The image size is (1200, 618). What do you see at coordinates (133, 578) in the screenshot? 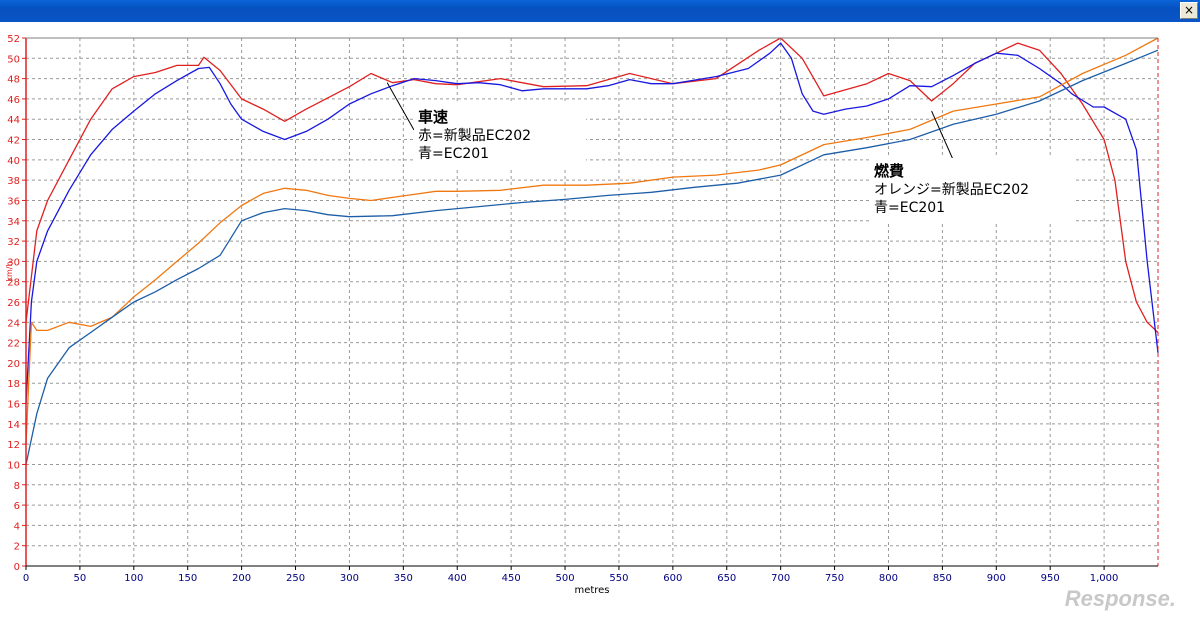
I see `x-tick-label: 100` at bounding box center [133, 578].